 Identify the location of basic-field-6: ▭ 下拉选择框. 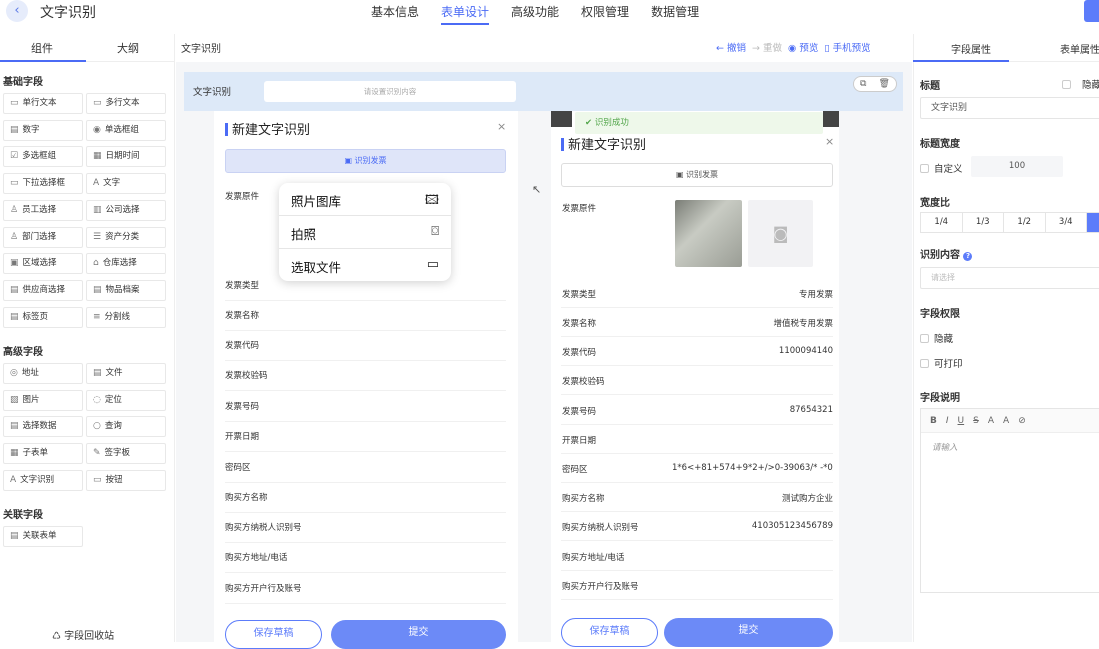
(43, 184).